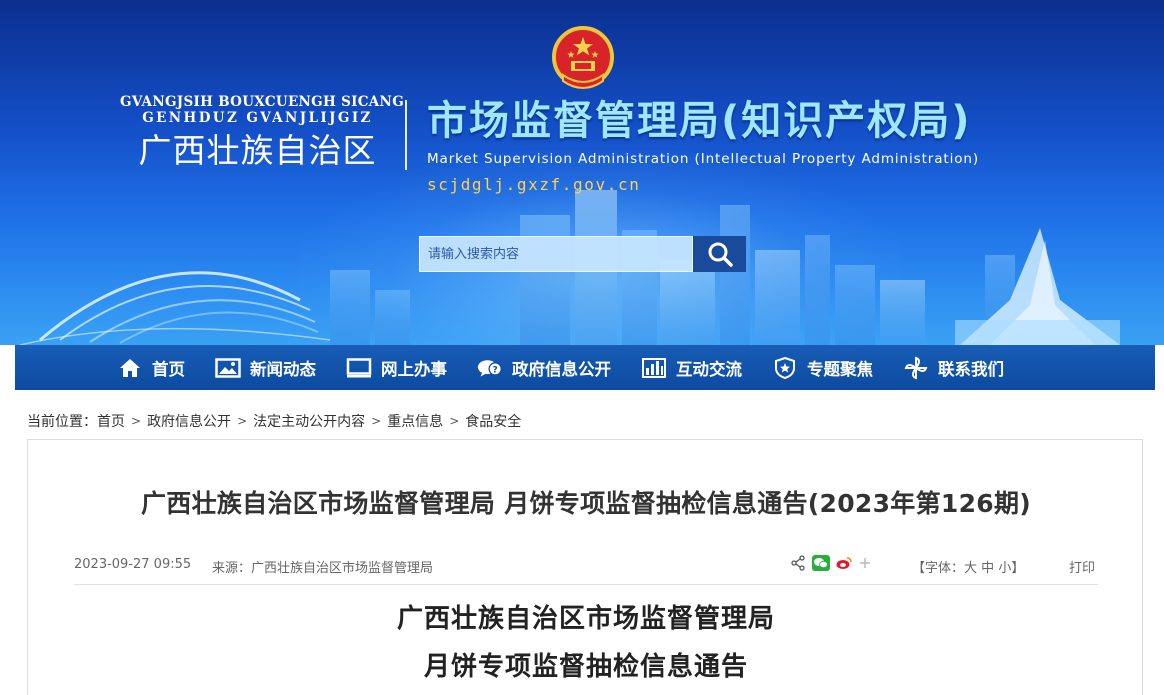 This screenshot has width=1164, height=695. What do you see at coordinates (840, 369) in the screenshot?
I see `nav-label: 专题聚焦` at bounding box center [840, 369].